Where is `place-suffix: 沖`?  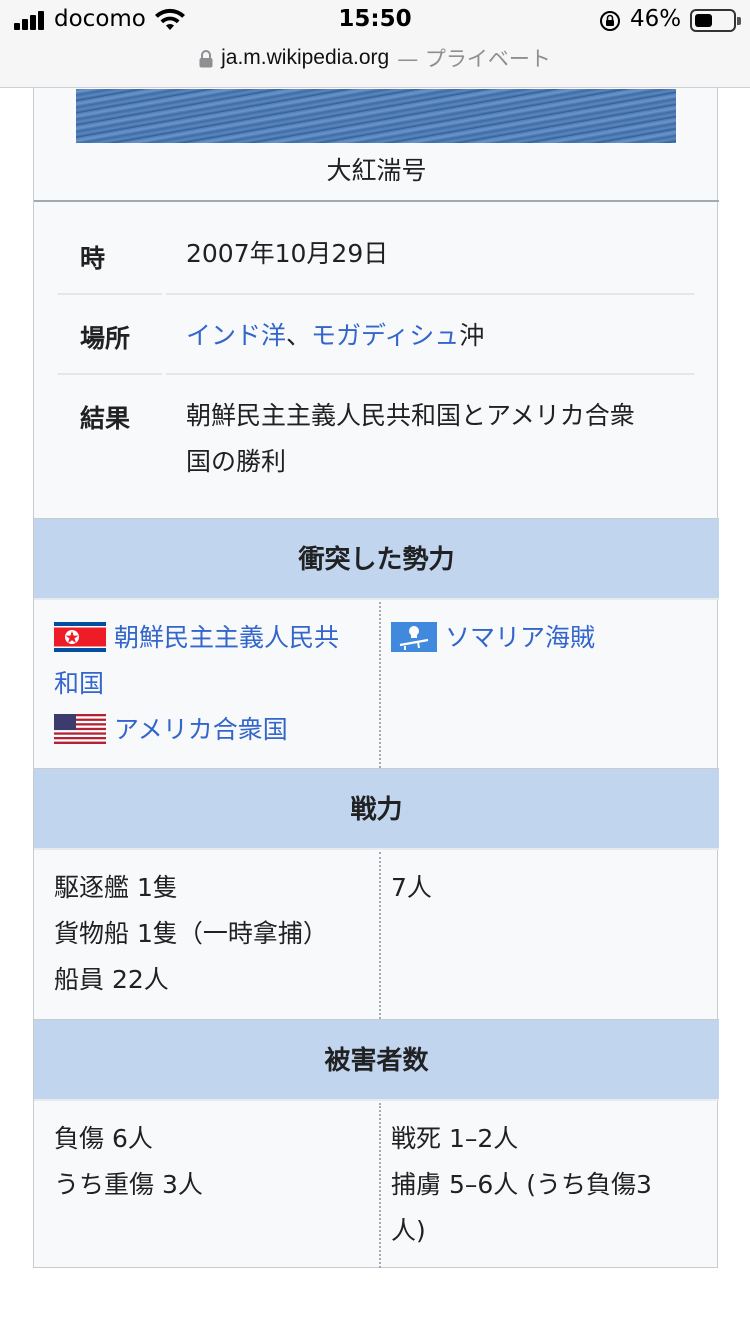
place-suffix: 沖 is located at coordinates (472, 335).